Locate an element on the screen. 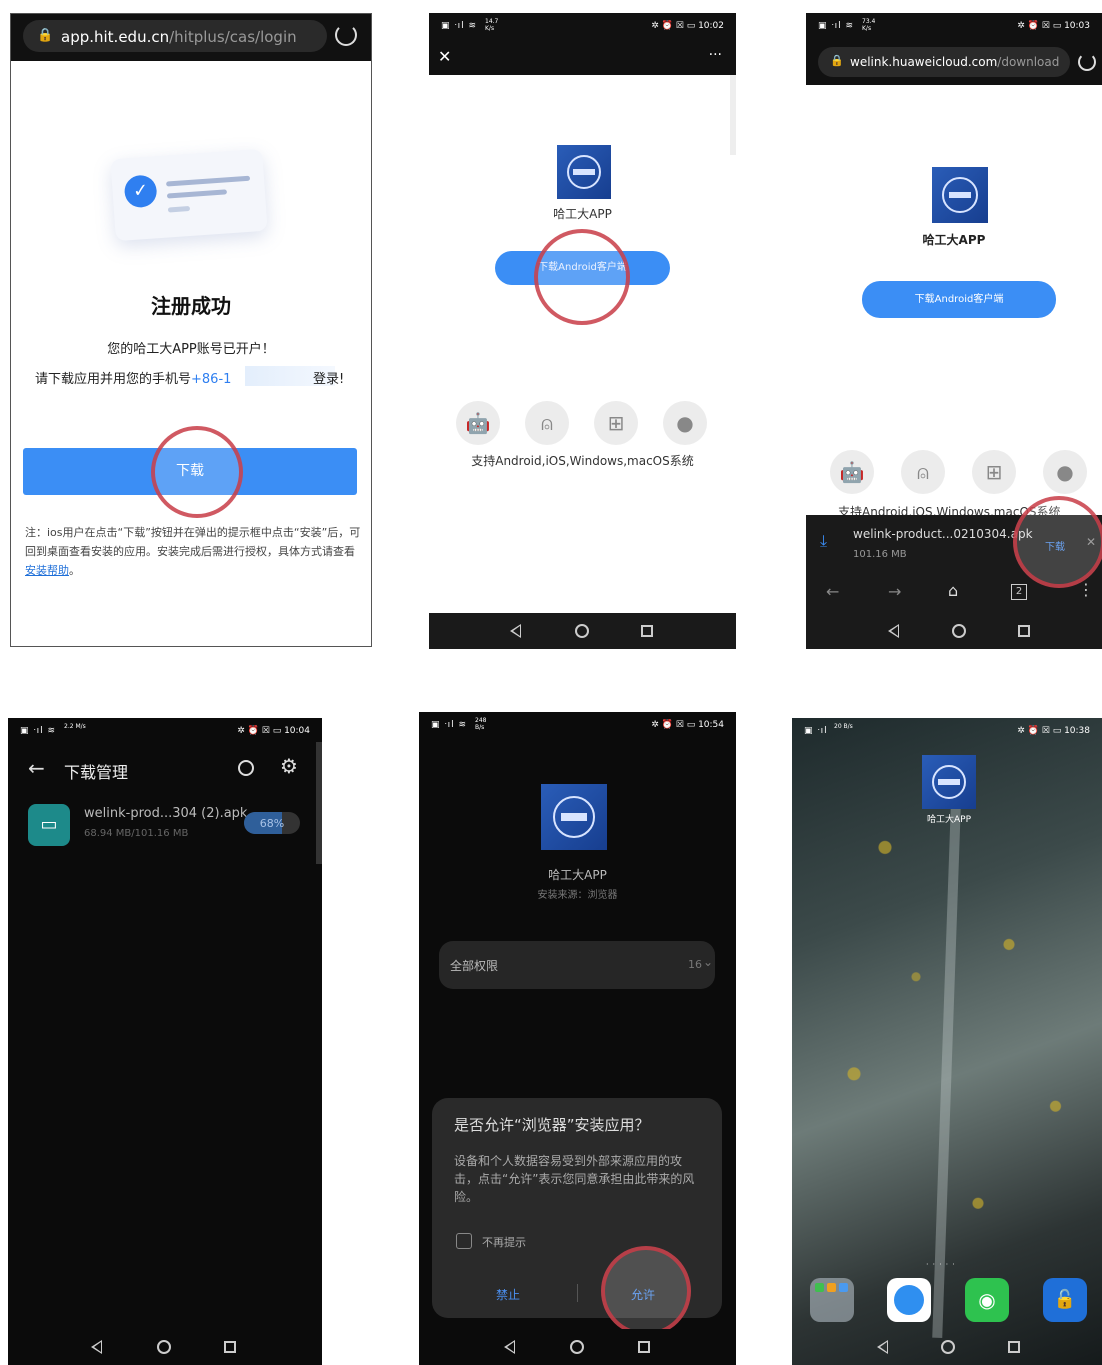  phone-number: +86-1 is located at coordinates (211, 379).